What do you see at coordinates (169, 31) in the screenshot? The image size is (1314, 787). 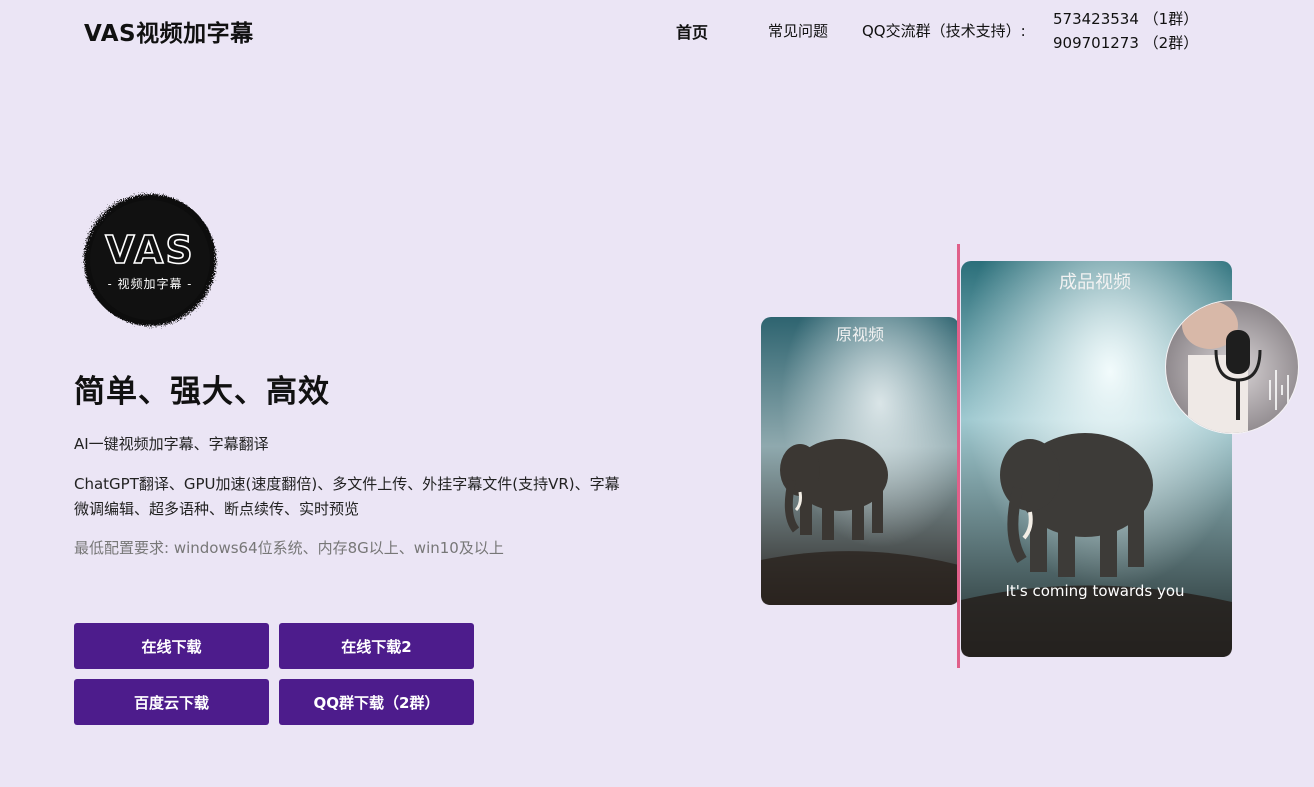 I see `brand-title: VAS视频加字幕` at bounding box center [169, 31].